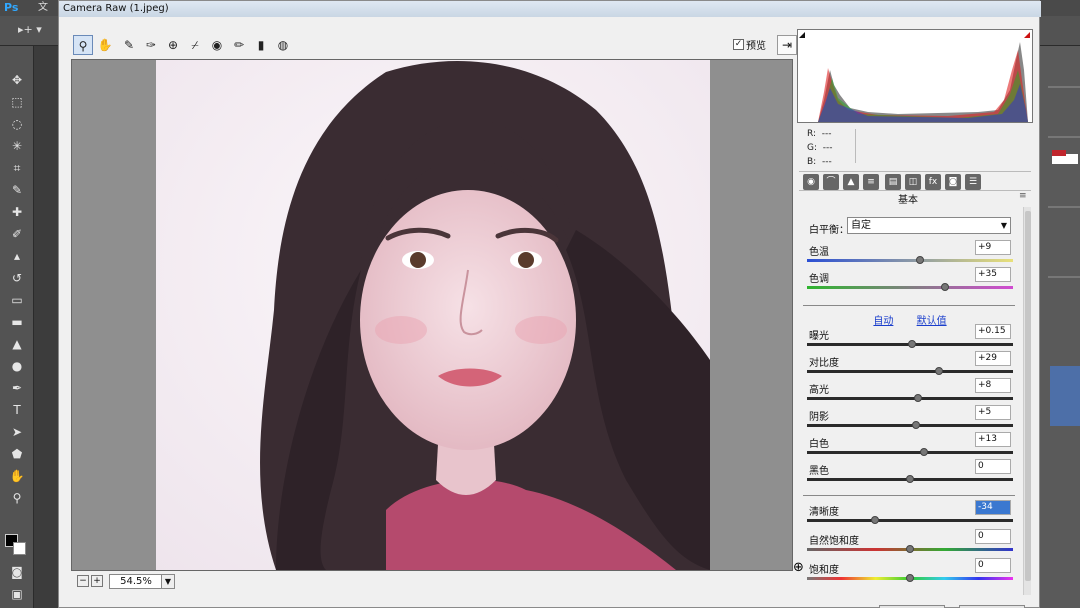 The image size is (1080, 608). What do you see at coordinates (17, 124) in the screenshot?
I see `lasso-tool-icon: ◌` at bounding box center [17, 124].